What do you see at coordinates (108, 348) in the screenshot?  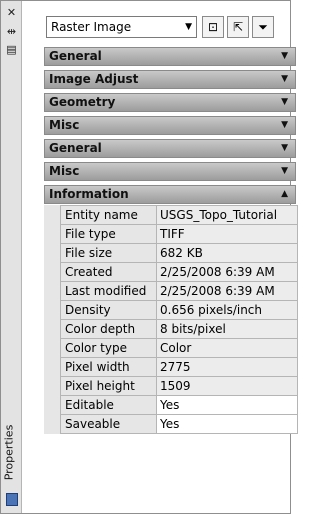 I see `property-name: Color type` at bounding box center [108, 348].